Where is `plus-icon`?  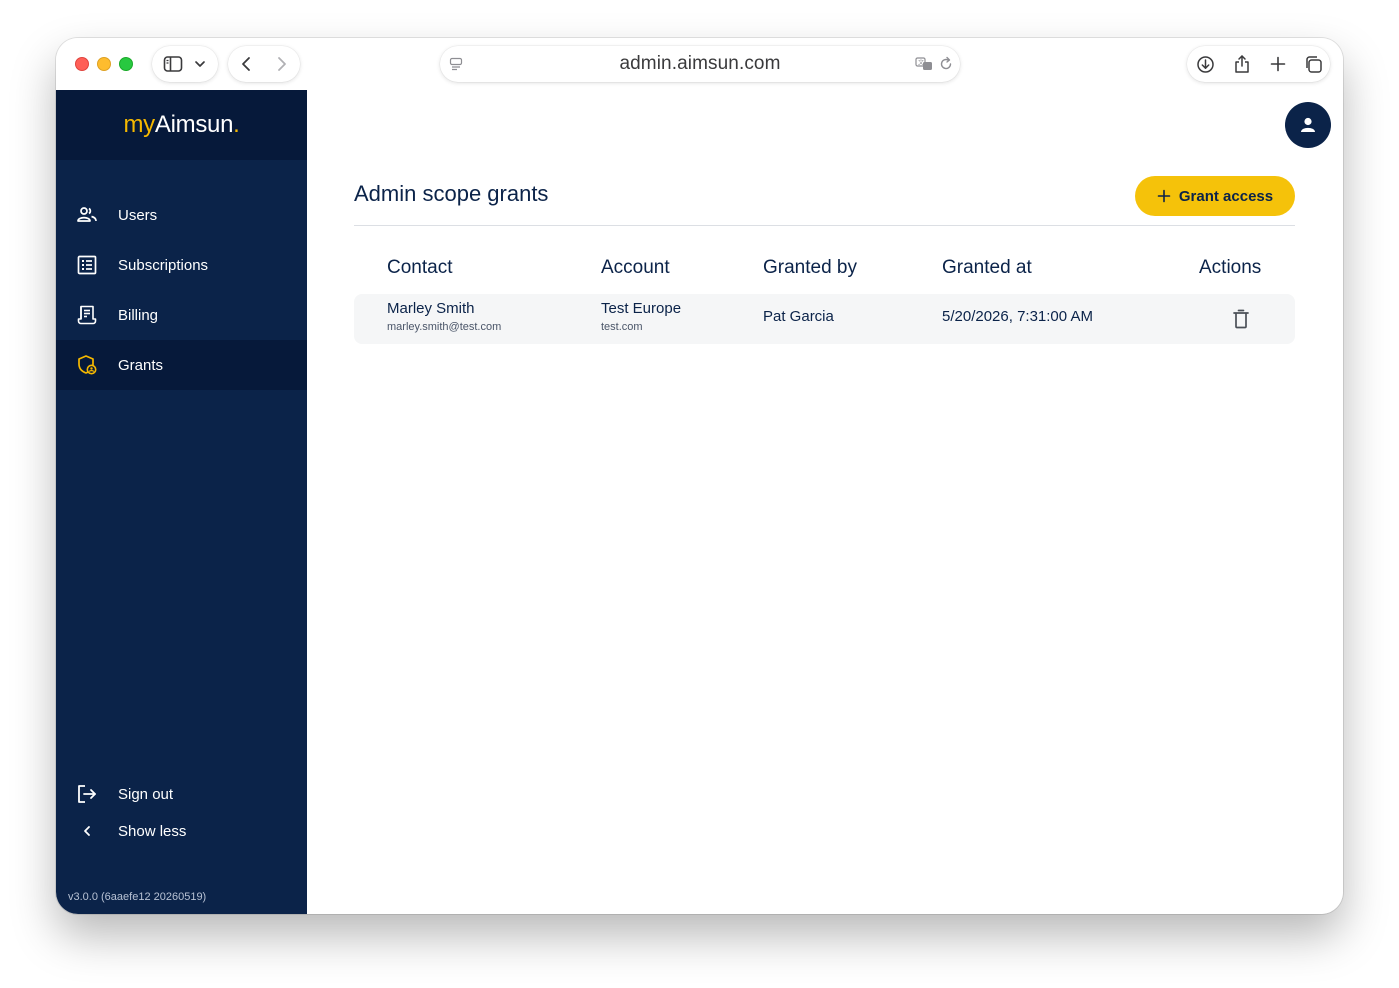
plus-icon is located at coordinates (1164, 196).